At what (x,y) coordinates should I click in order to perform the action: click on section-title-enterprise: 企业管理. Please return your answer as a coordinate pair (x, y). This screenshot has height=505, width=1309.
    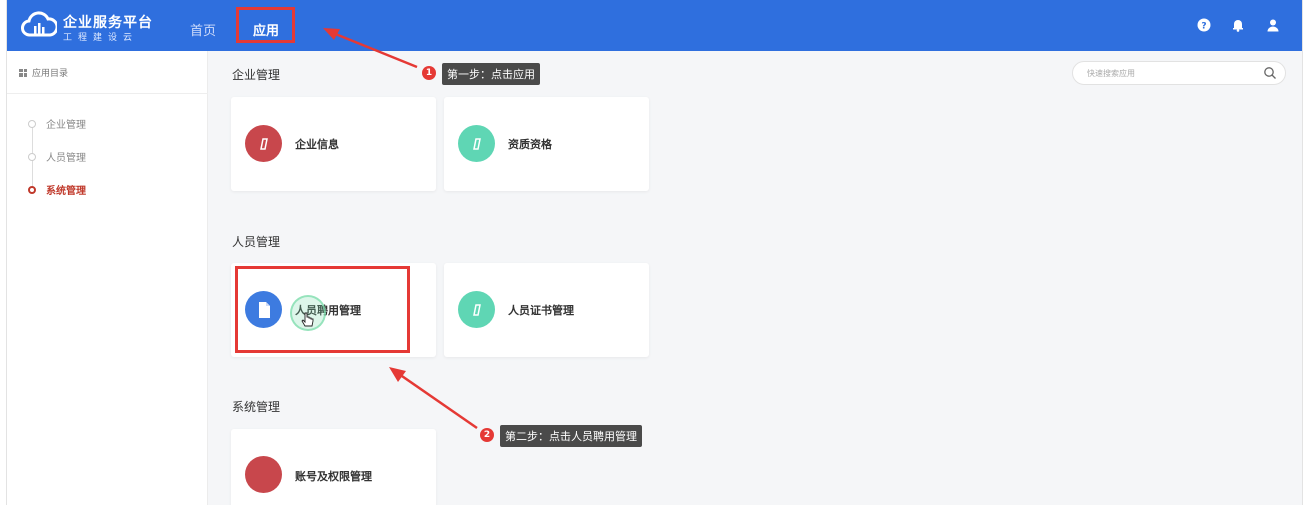
    Looking at the image, I should click on (256, 75).